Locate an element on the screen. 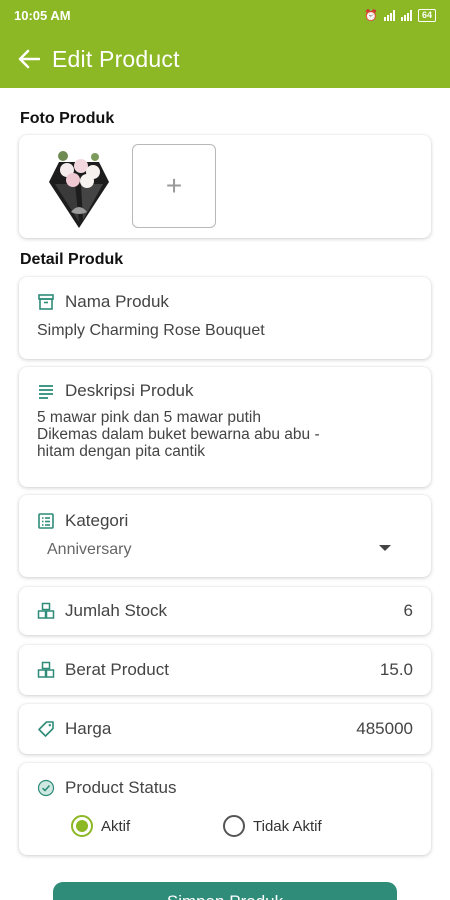 Image resolution: width=450 pixels, height=900 pixels. add-photo-button: + is located at coordinates (174, 186).